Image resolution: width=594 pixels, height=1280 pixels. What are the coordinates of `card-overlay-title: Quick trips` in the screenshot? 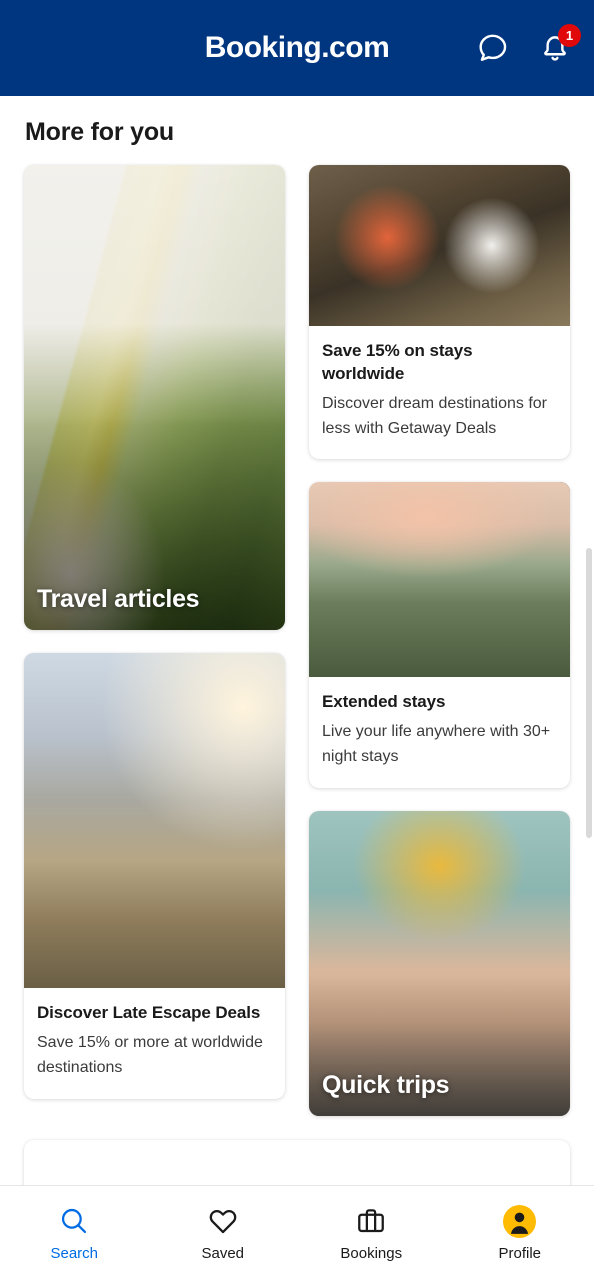 It's located at (386, 1085).